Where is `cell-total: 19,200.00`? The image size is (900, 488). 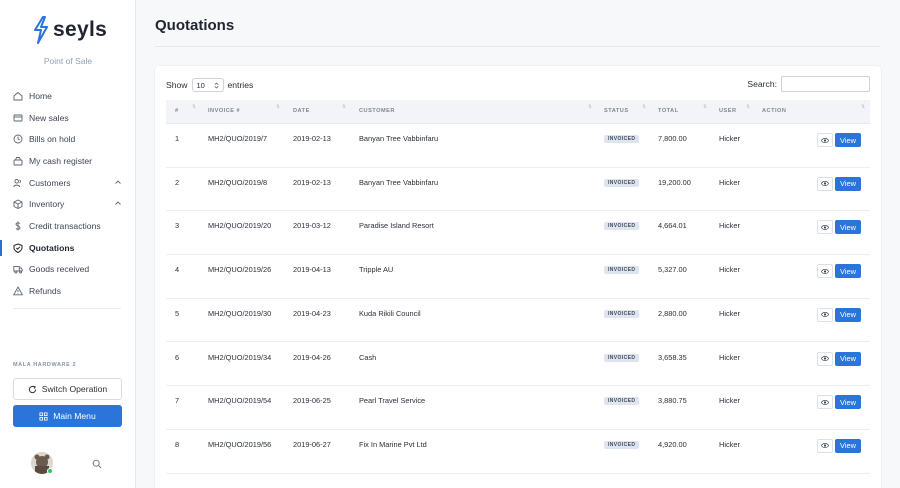
cell-total: 19,200.00 is located at coordinates (674, 182).